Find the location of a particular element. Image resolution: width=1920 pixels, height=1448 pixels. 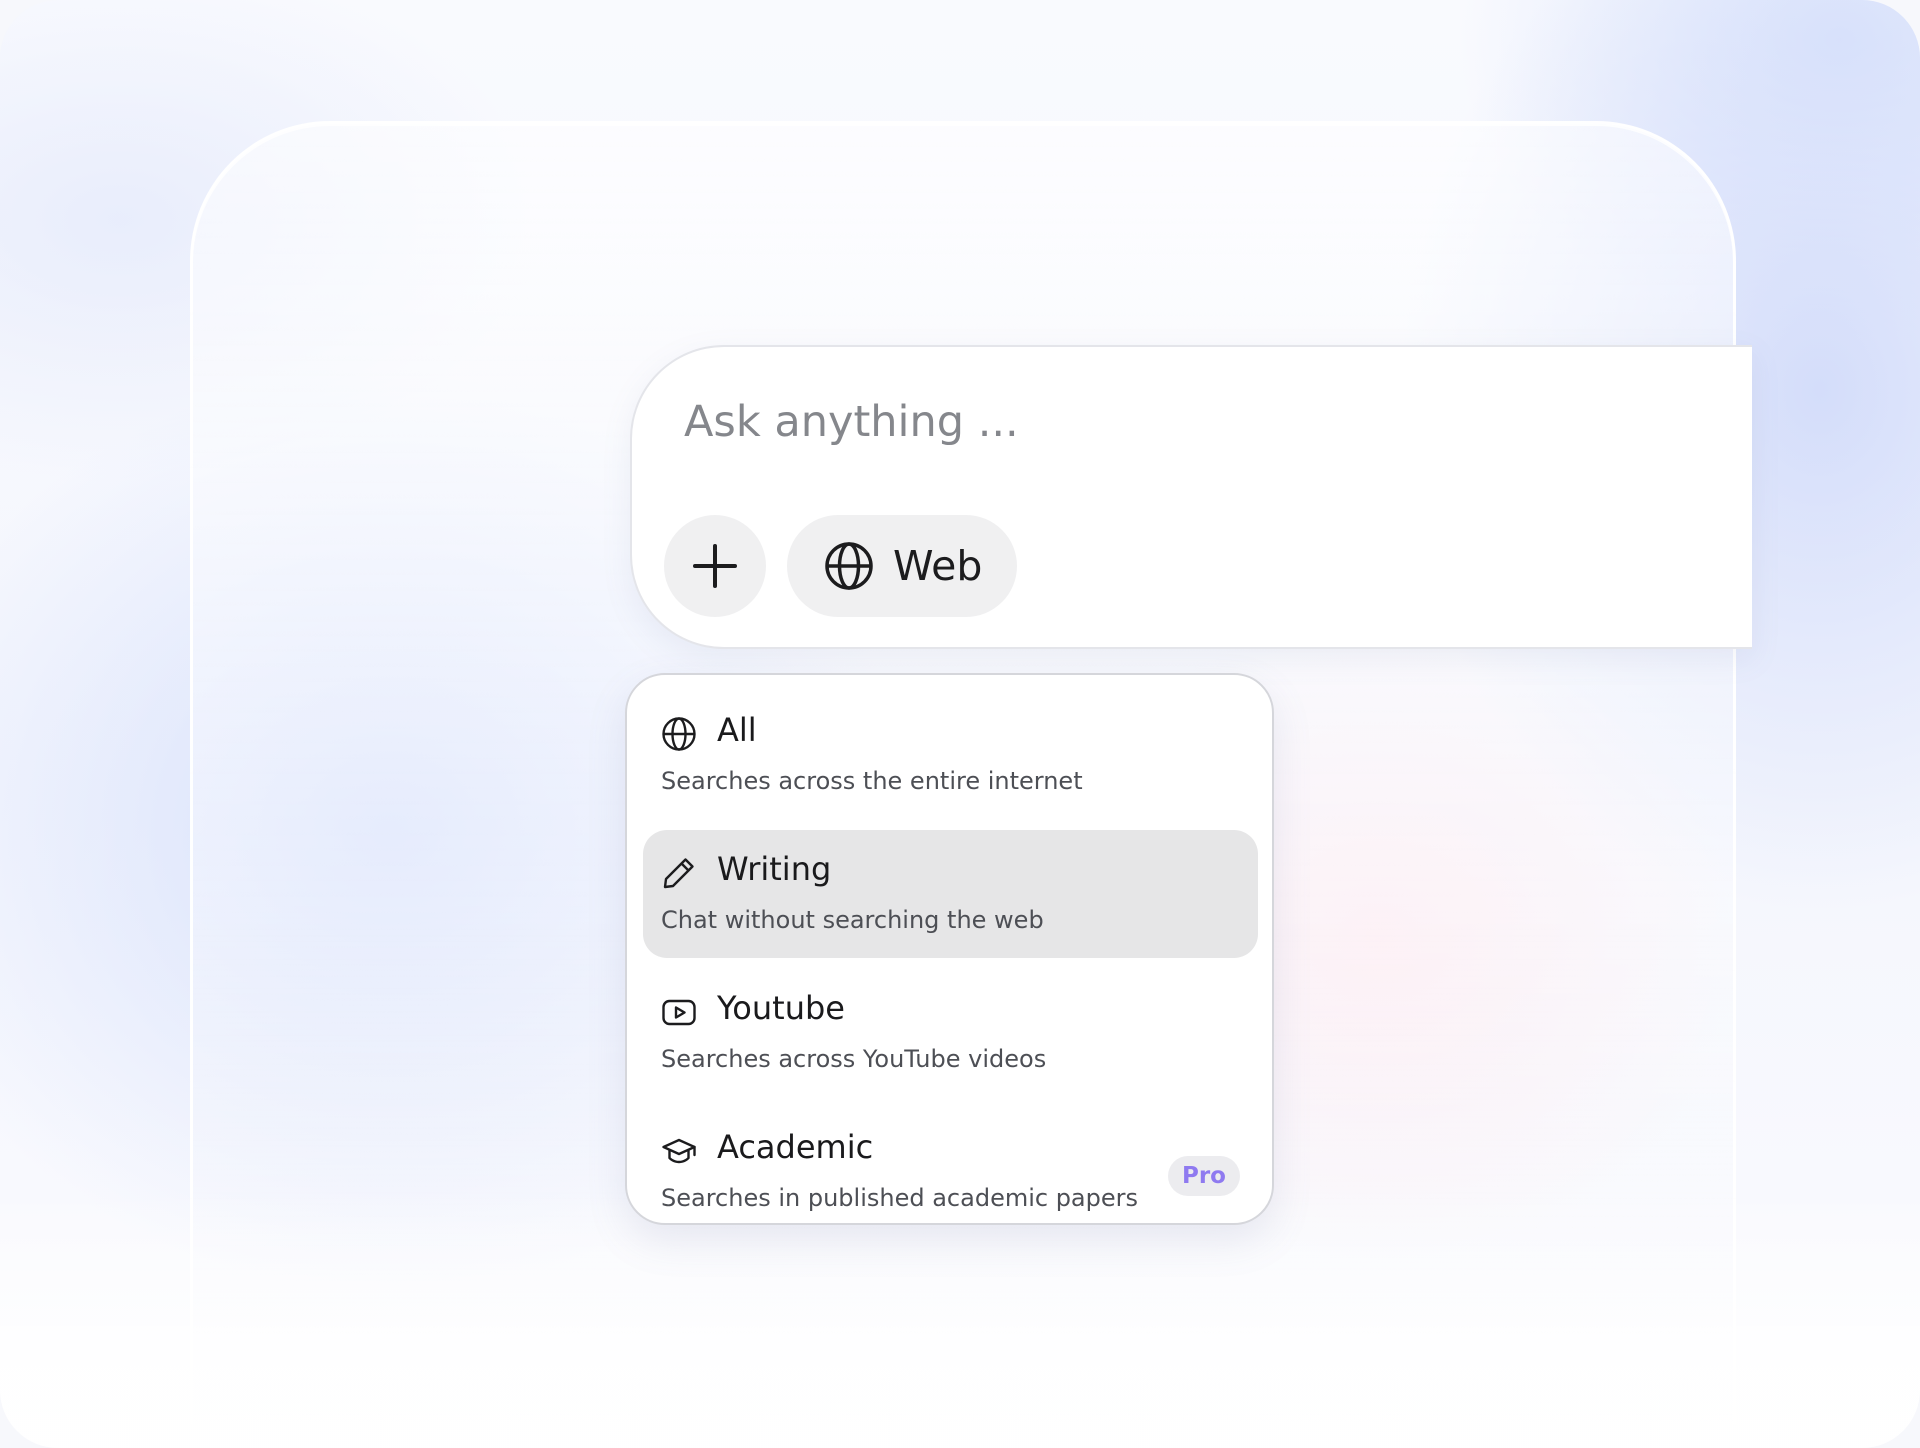

menu-item-title: Writing is located at coordinates (774, 869).